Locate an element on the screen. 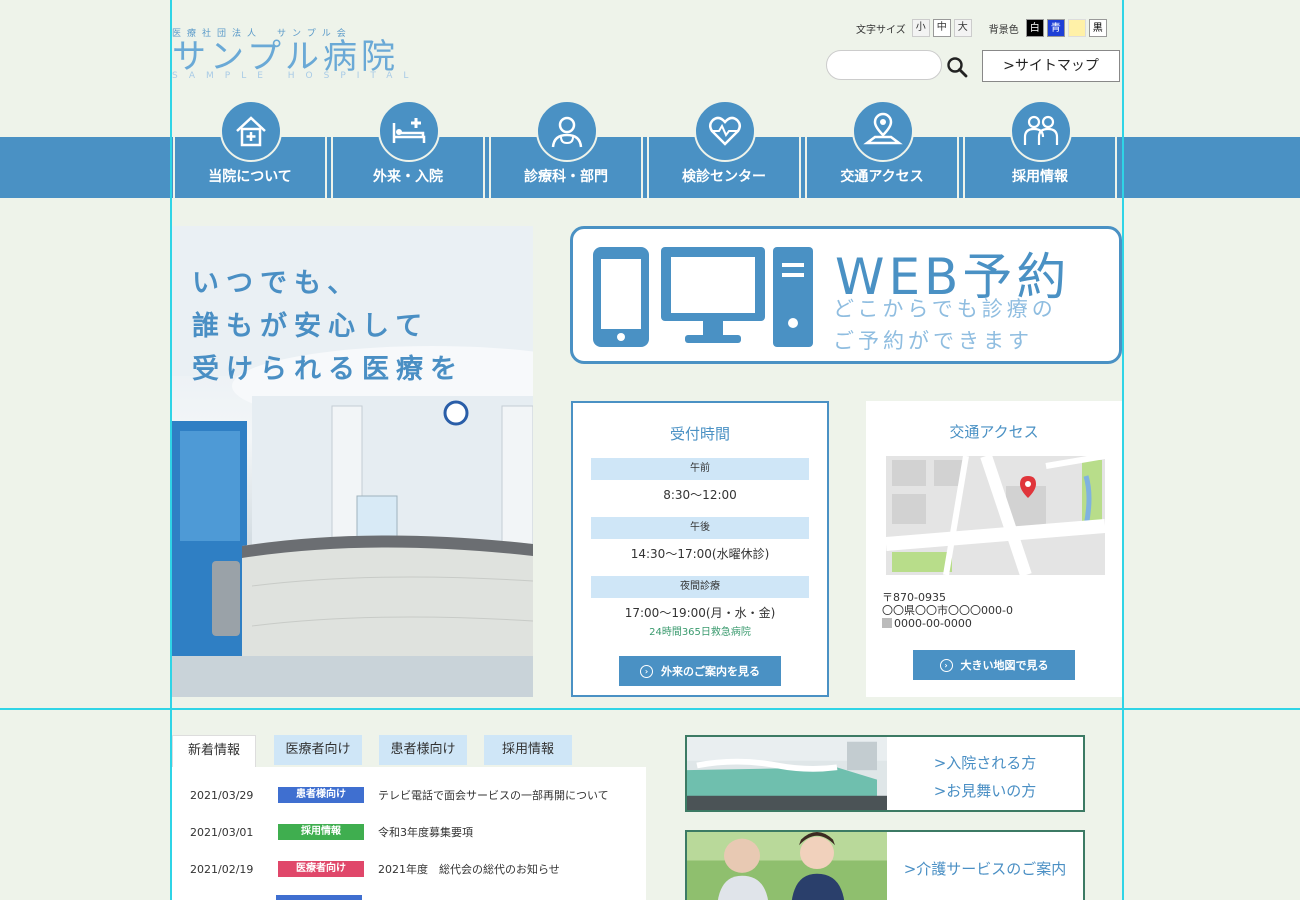  sitemap-button: >サイトマップ is located at coordinates (1051, 66).